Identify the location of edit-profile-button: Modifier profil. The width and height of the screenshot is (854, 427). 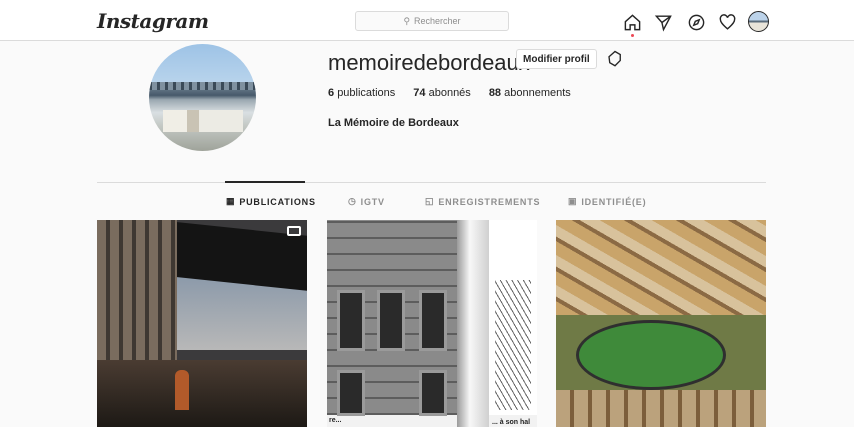
(556, 59).